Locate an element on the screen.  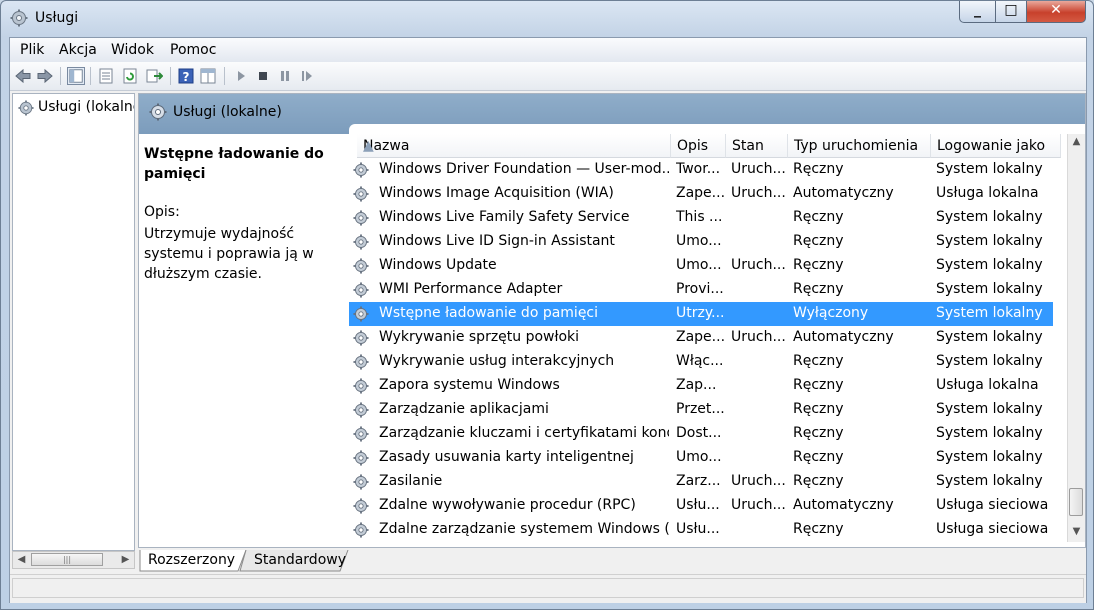
status-pane is located at coordinates (548, 588).